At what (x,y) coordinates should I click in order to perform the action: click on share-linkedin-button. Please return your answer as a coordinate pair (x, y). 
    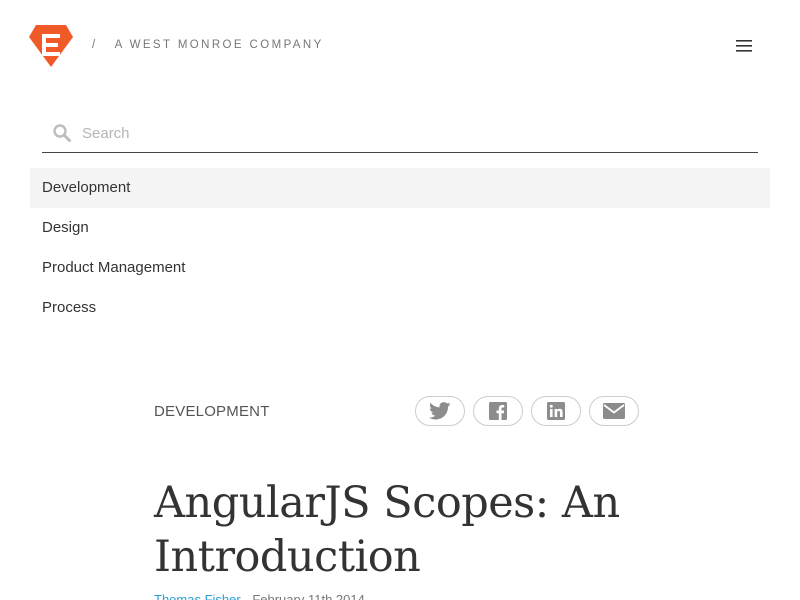
    Looking at the image, I should click on (556, 411).